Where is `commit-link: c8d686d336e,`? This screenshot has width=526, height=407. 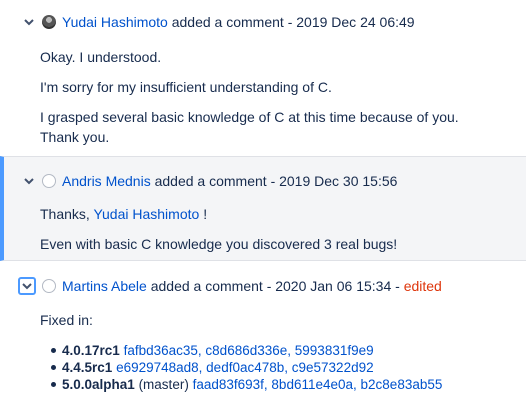 commit-link: c8d686d336e, is located at coordinates (248, 350).